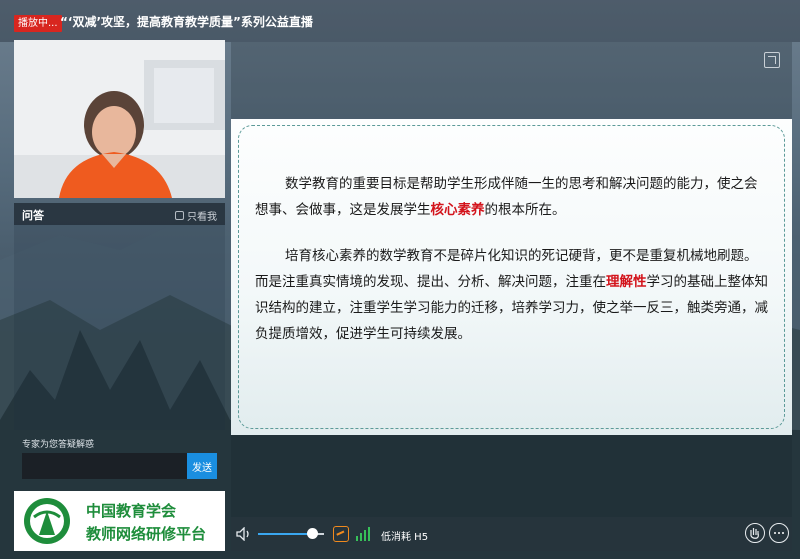 The height and width of the screenshot is (559, 800). I want to click on qa-panel-header: 问答 只看我, so click(119, 214).